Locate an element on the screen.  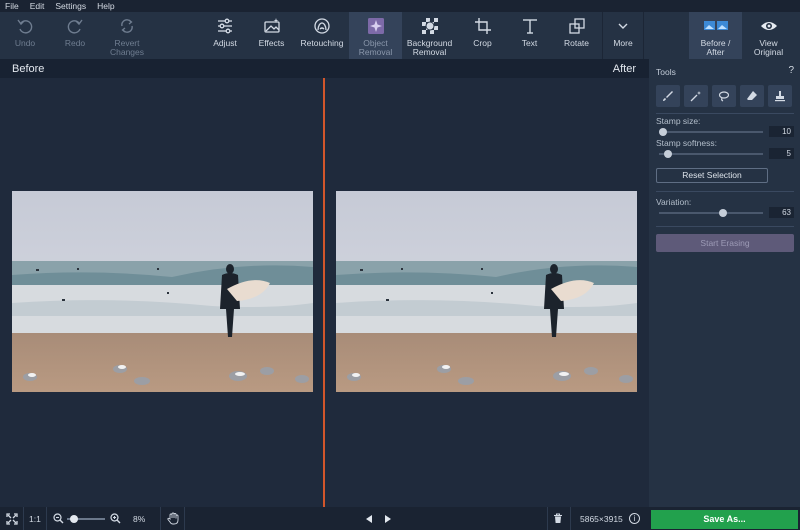
stamp-softness-value: 5 is located at coordinates (781, 153).